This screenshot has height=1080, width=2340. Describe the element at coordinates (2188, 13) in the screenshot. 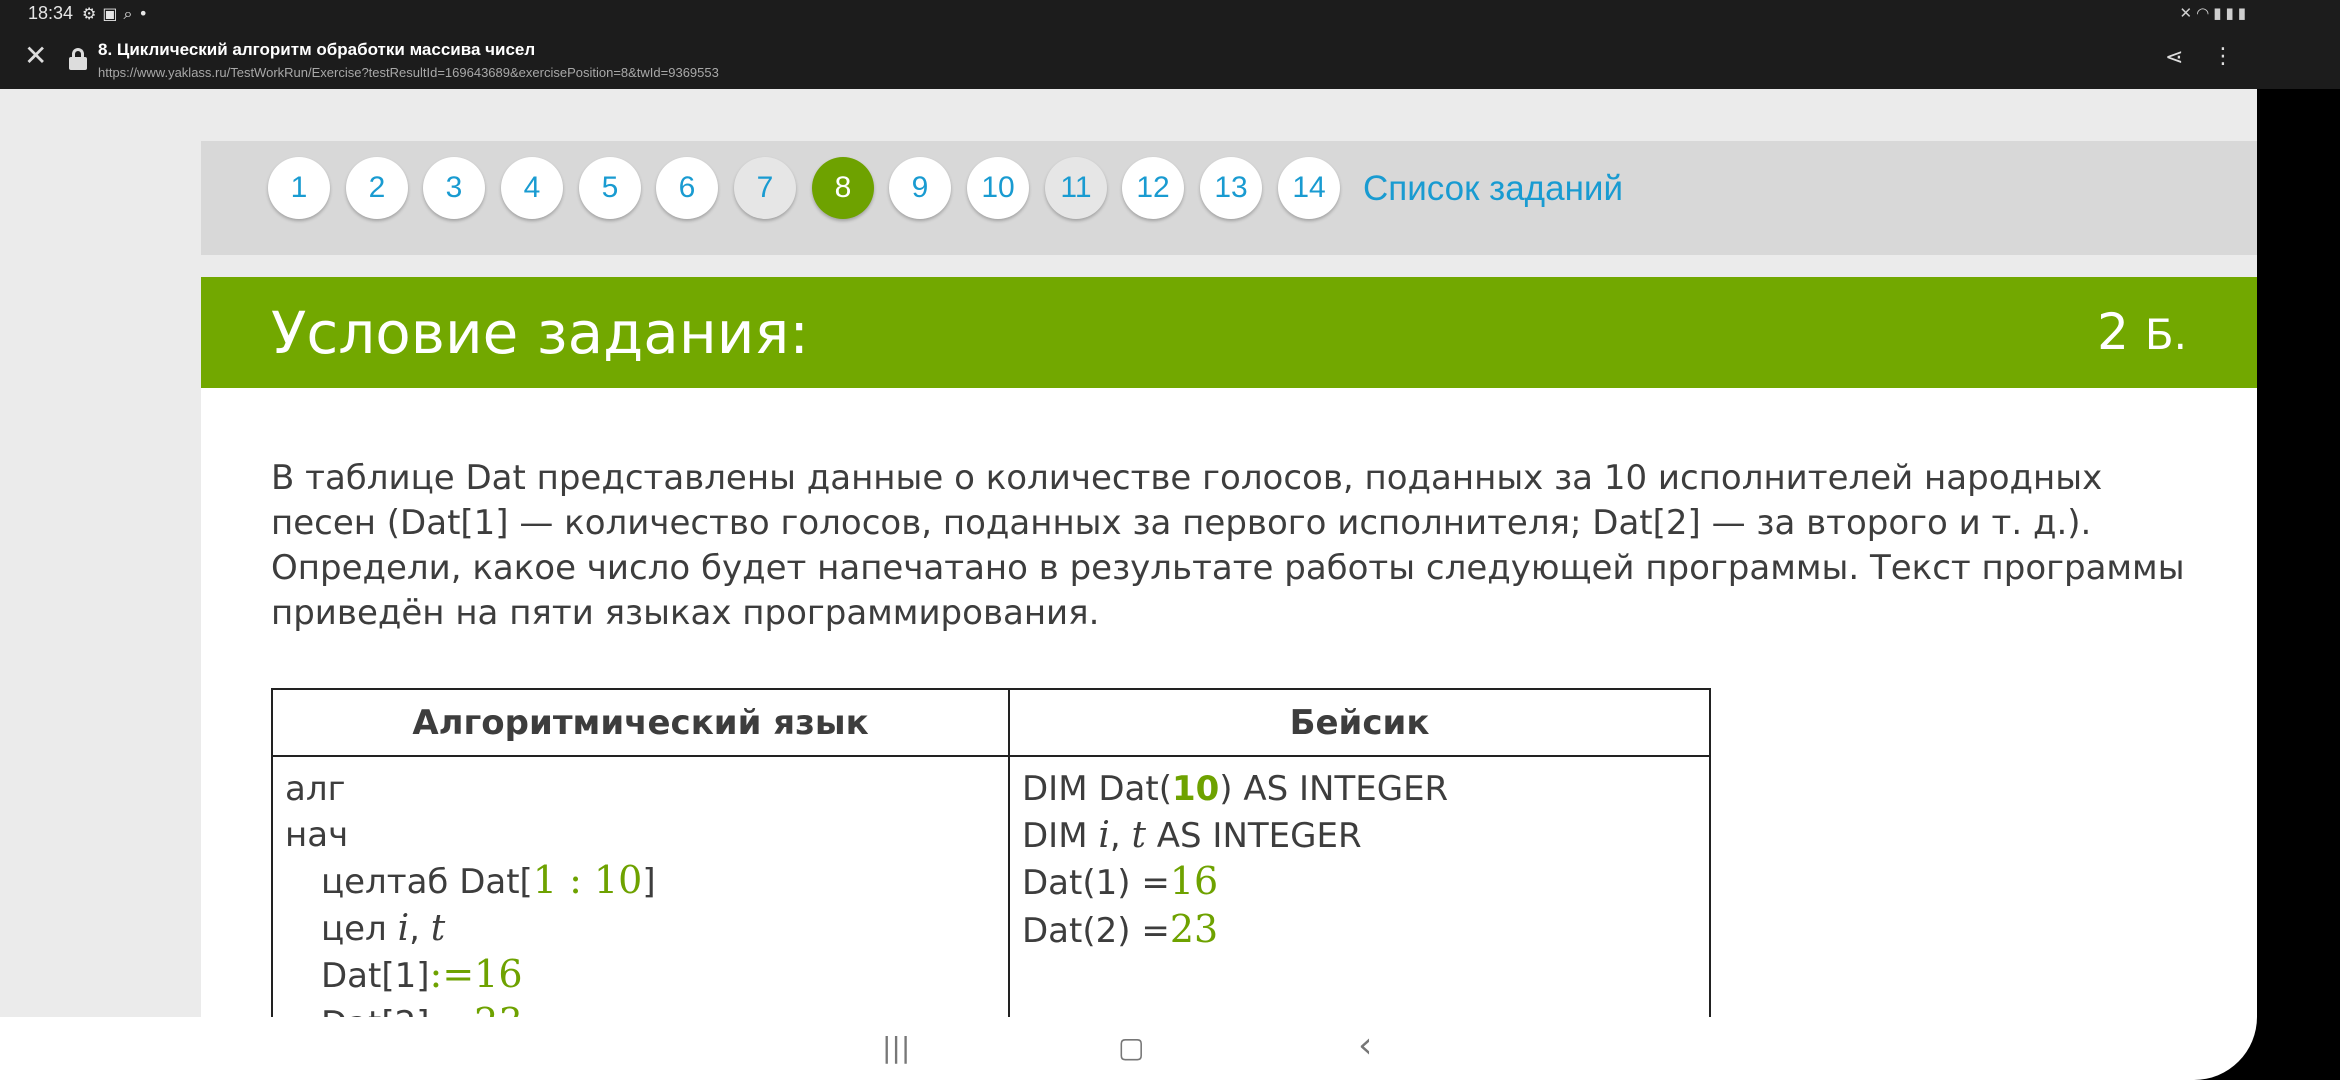

I see `mute-icon: ✕` at that location.